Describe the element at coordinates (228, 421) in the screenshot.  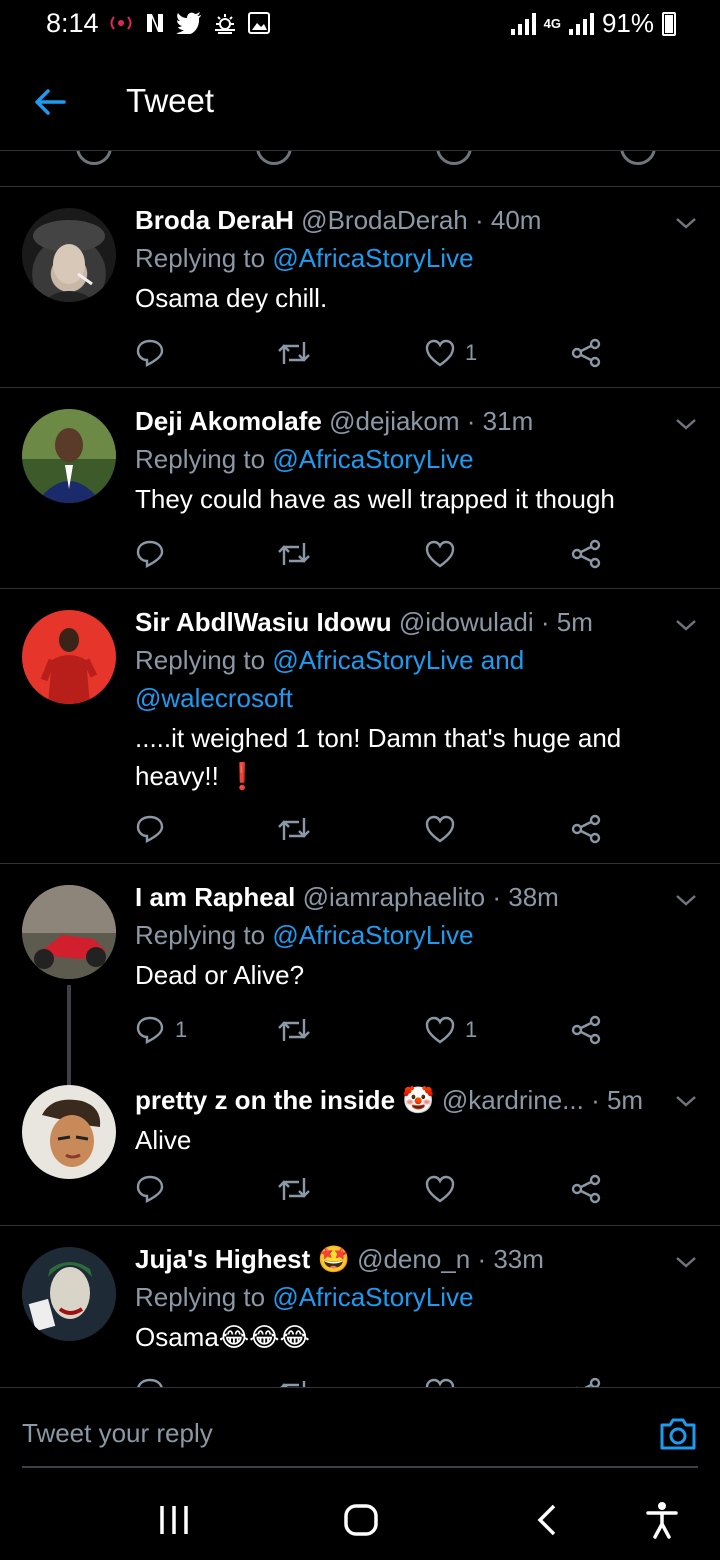
I see `author-name: Deji Akomolafe` at that location.